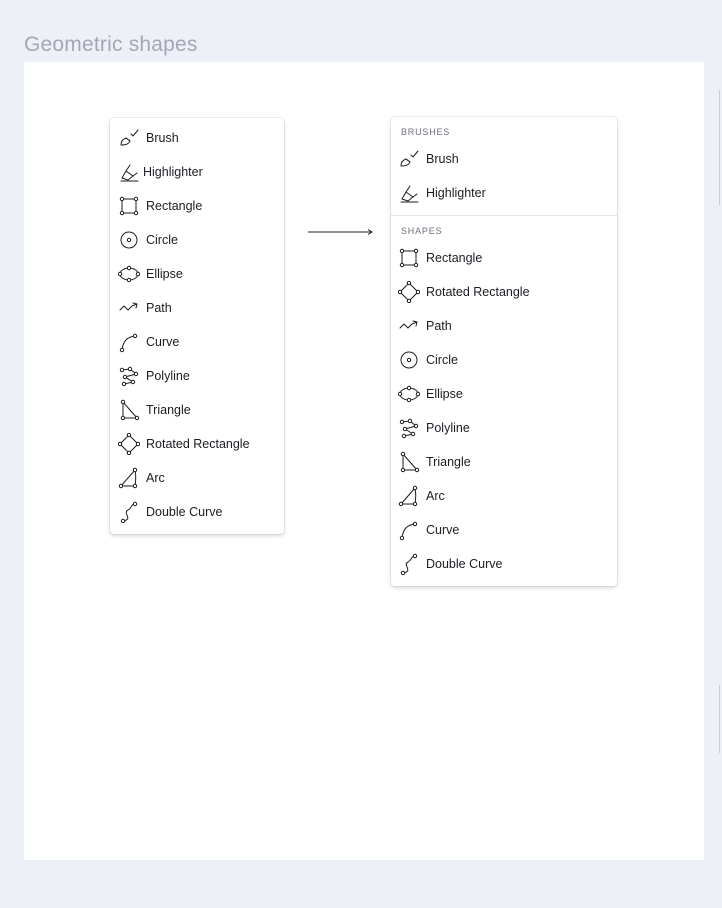  I want to click on section-divider, so click(504, 215).